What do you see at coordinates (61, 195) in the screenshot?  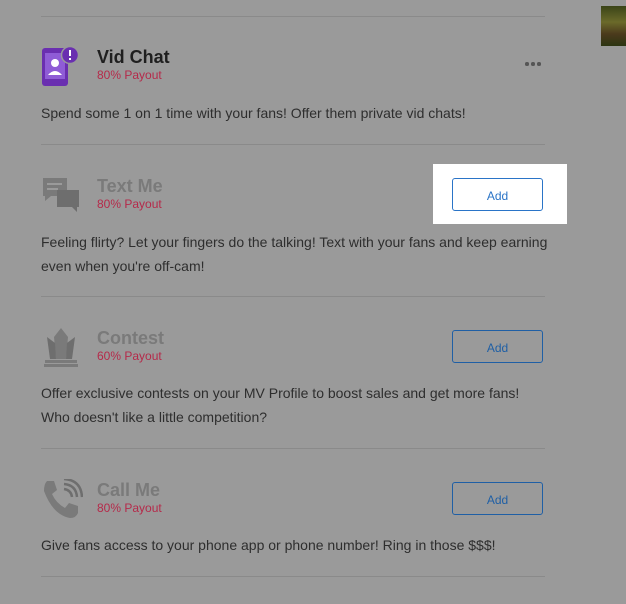 I see `chat-bubbles-icon` at bounding box center [61, 195].